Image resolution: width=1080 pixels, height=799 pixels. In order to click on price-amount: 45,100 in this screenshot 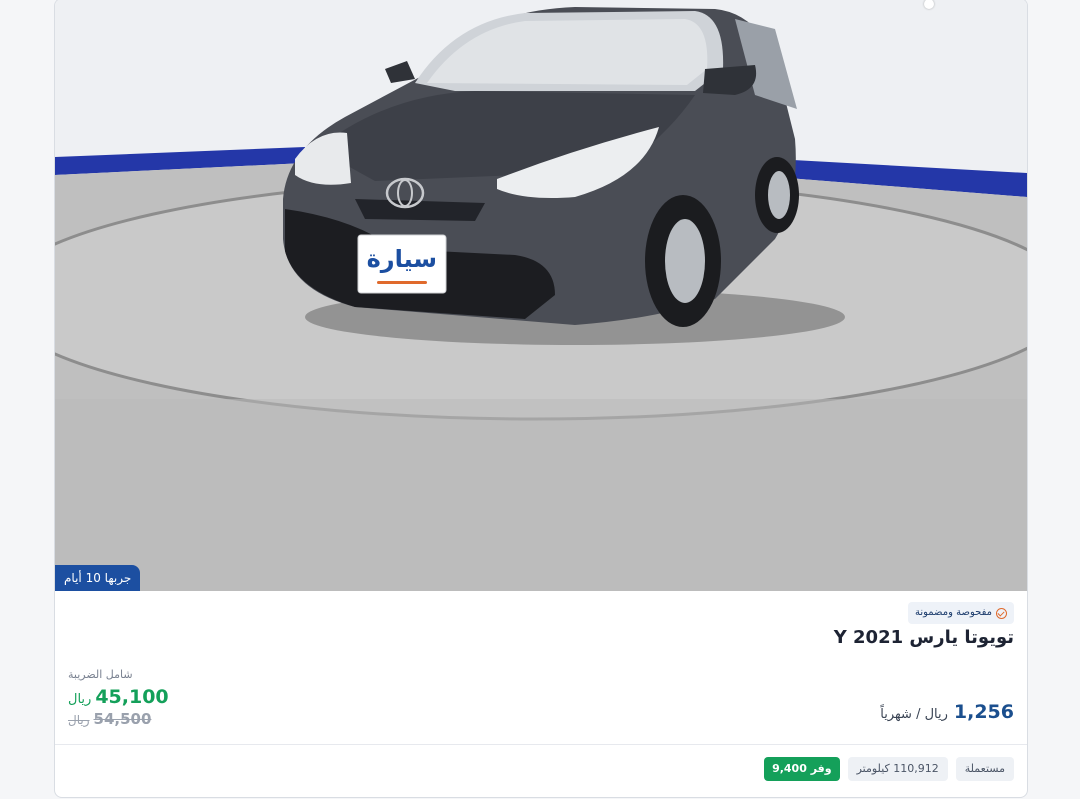, I will do `click(132, 697)`.